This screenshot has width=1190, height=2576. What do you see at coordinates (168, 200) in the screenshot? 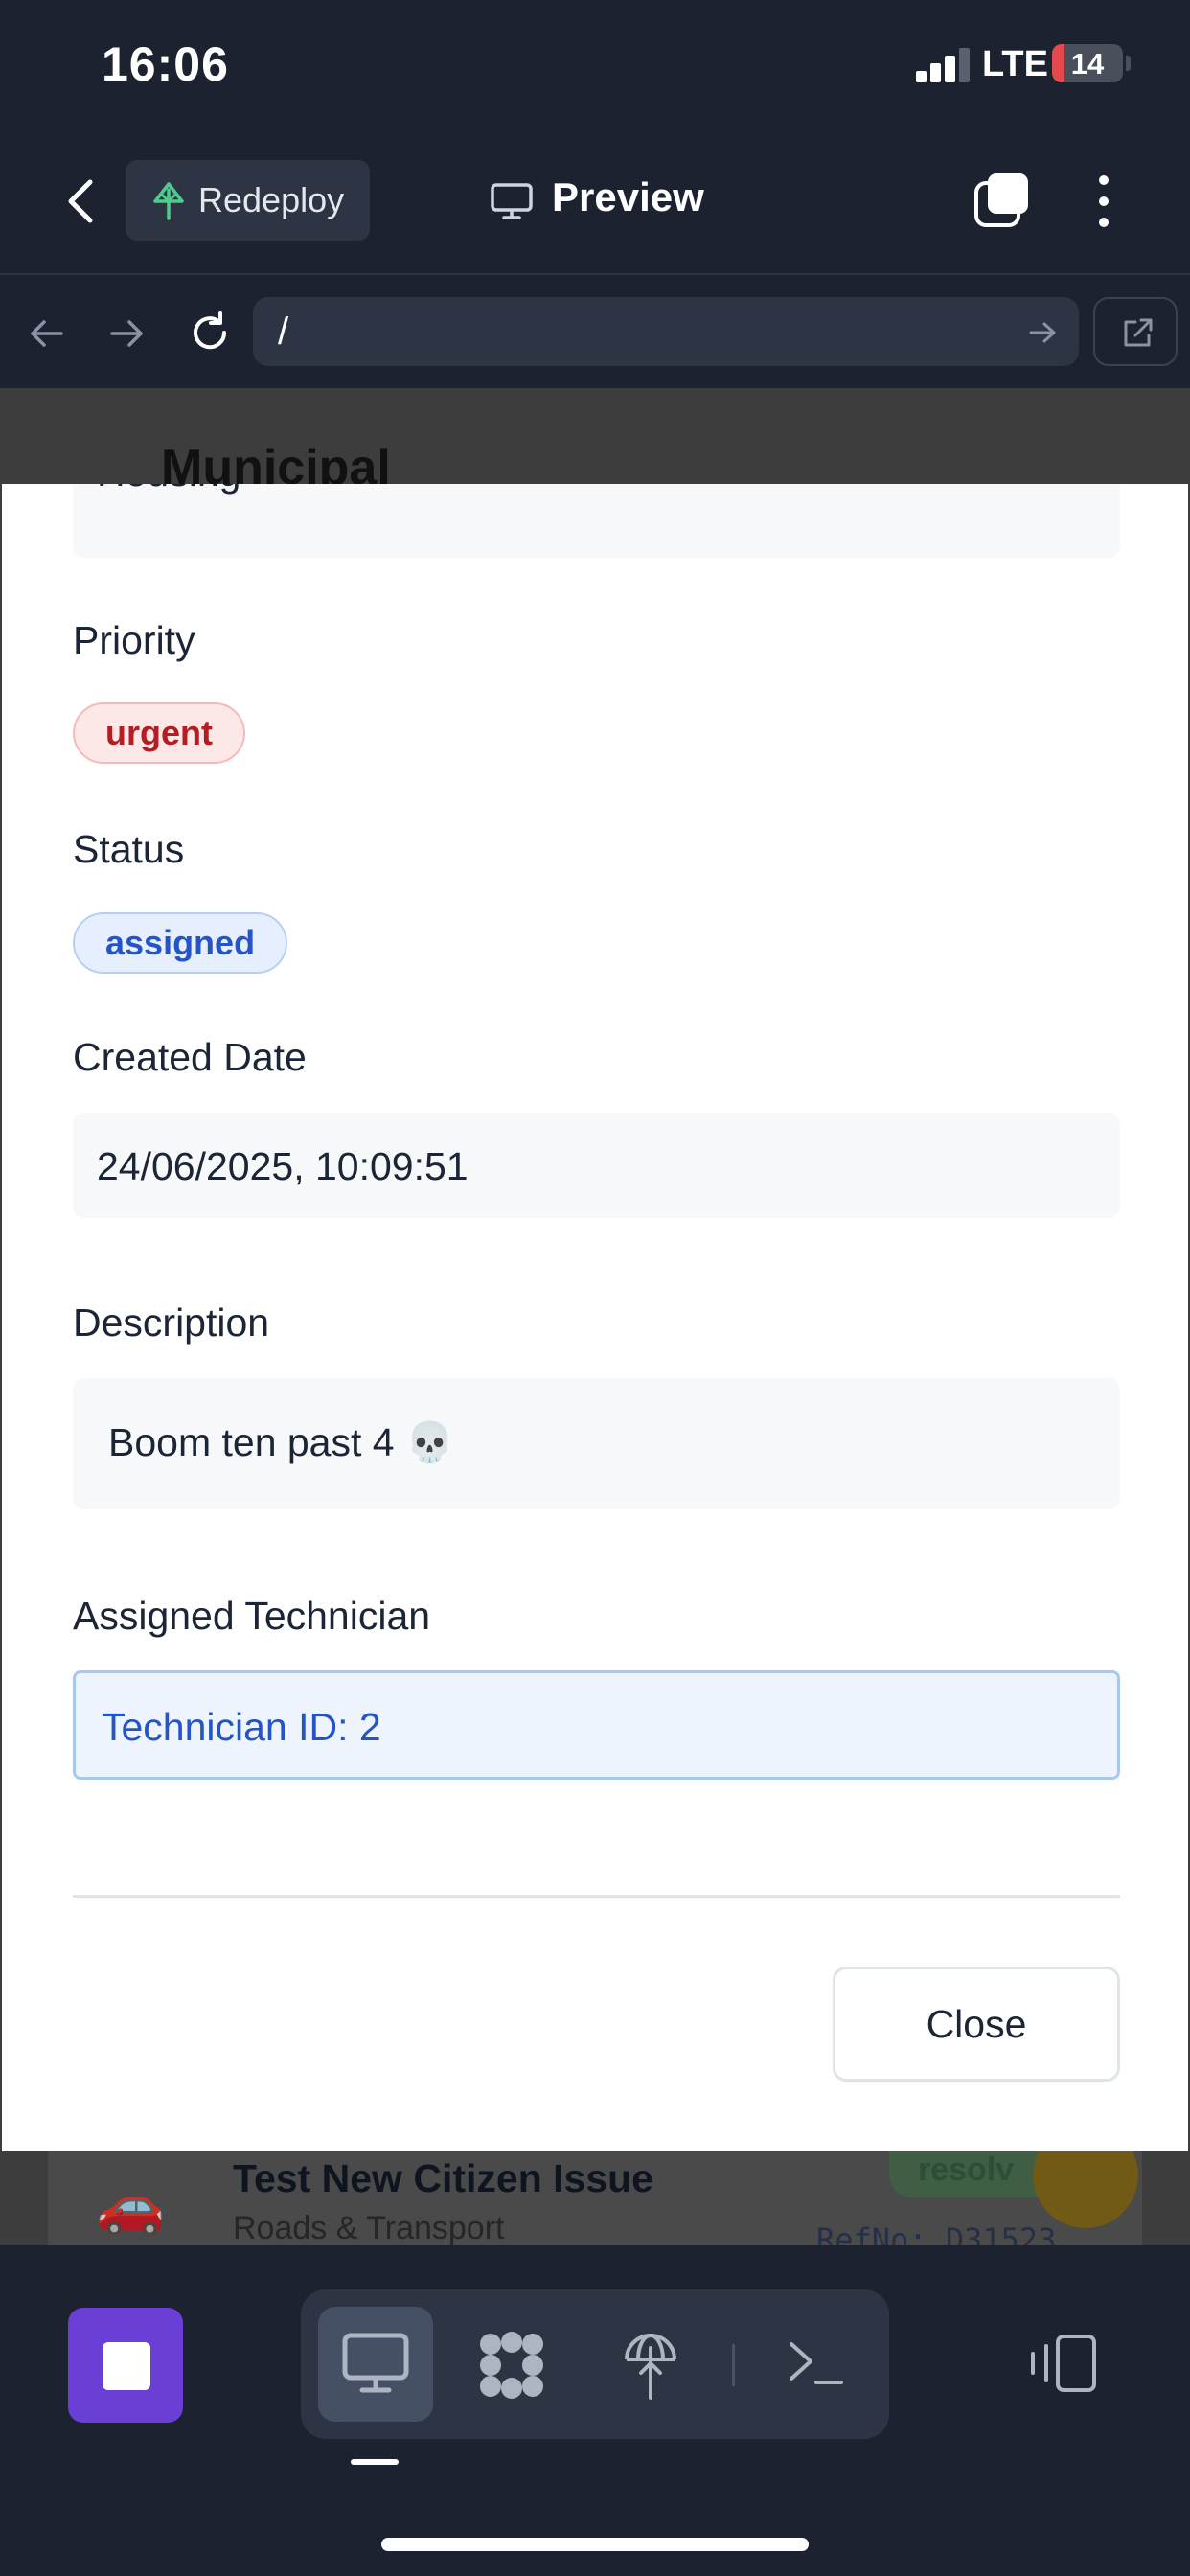
I see `tree-icon` at bounding box center [168, 200].